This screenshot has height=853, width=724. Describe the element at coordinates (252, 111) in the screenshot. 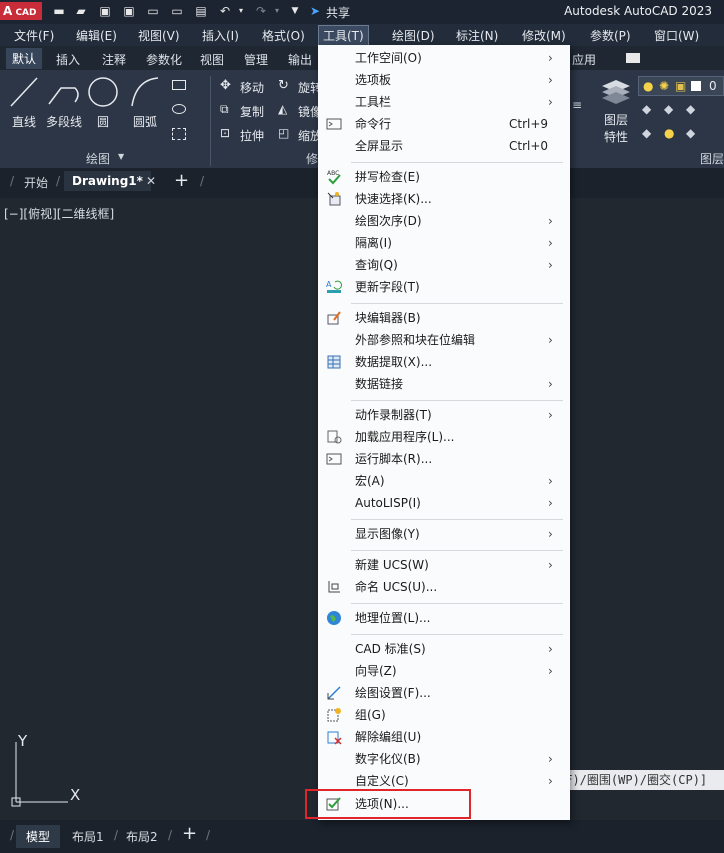

I see `copy-tool: 复制` at that location.